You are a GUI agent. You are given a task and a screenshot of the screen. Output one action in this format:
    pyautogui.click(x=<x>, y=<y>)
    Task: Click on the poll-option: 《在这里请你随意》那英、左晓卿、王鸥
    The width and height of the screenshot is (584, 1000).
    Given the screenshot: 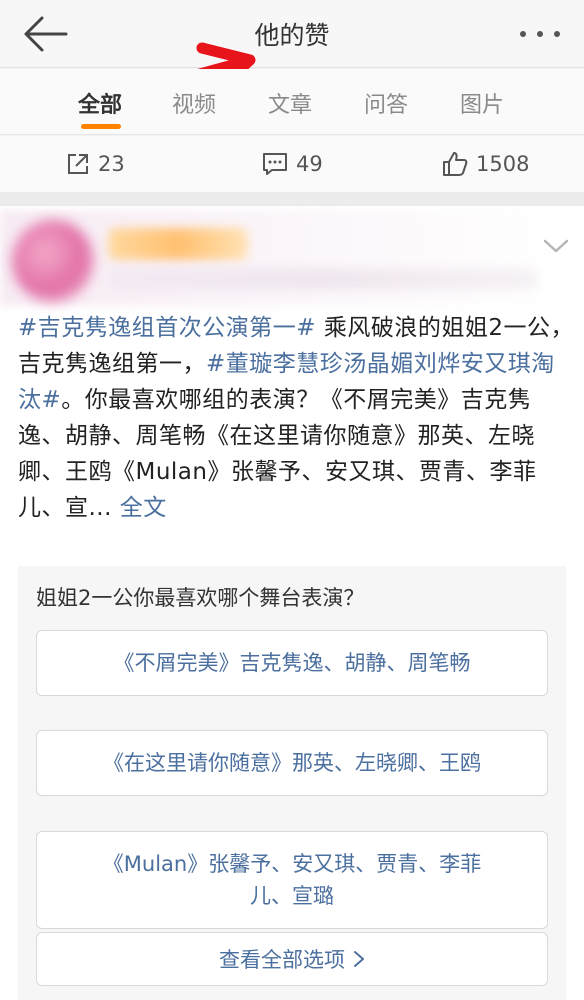 What is the action you would take?
    pyautogui.click(x=292, y=763)
    